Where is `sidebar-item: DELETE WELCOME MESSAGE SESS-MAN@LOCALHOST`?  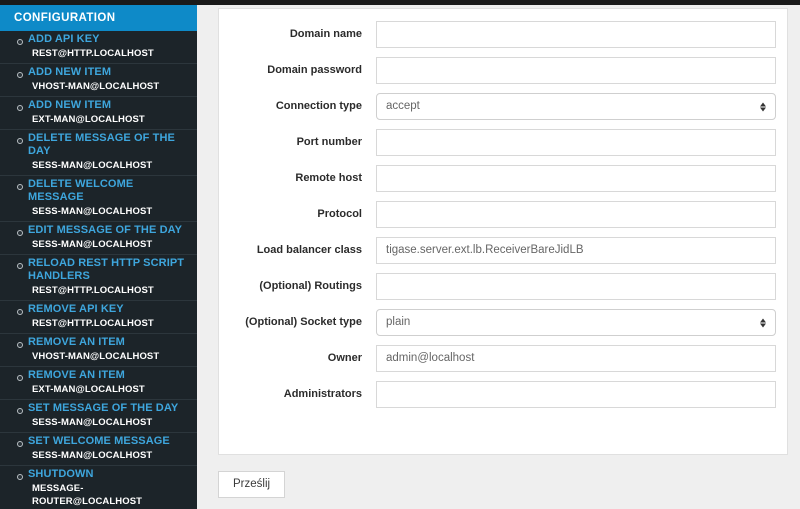 sidebar-item: DELETE WELCOME MESSAGE SESS-MAN@LOCALHOST is located at coordinates (98, 199).